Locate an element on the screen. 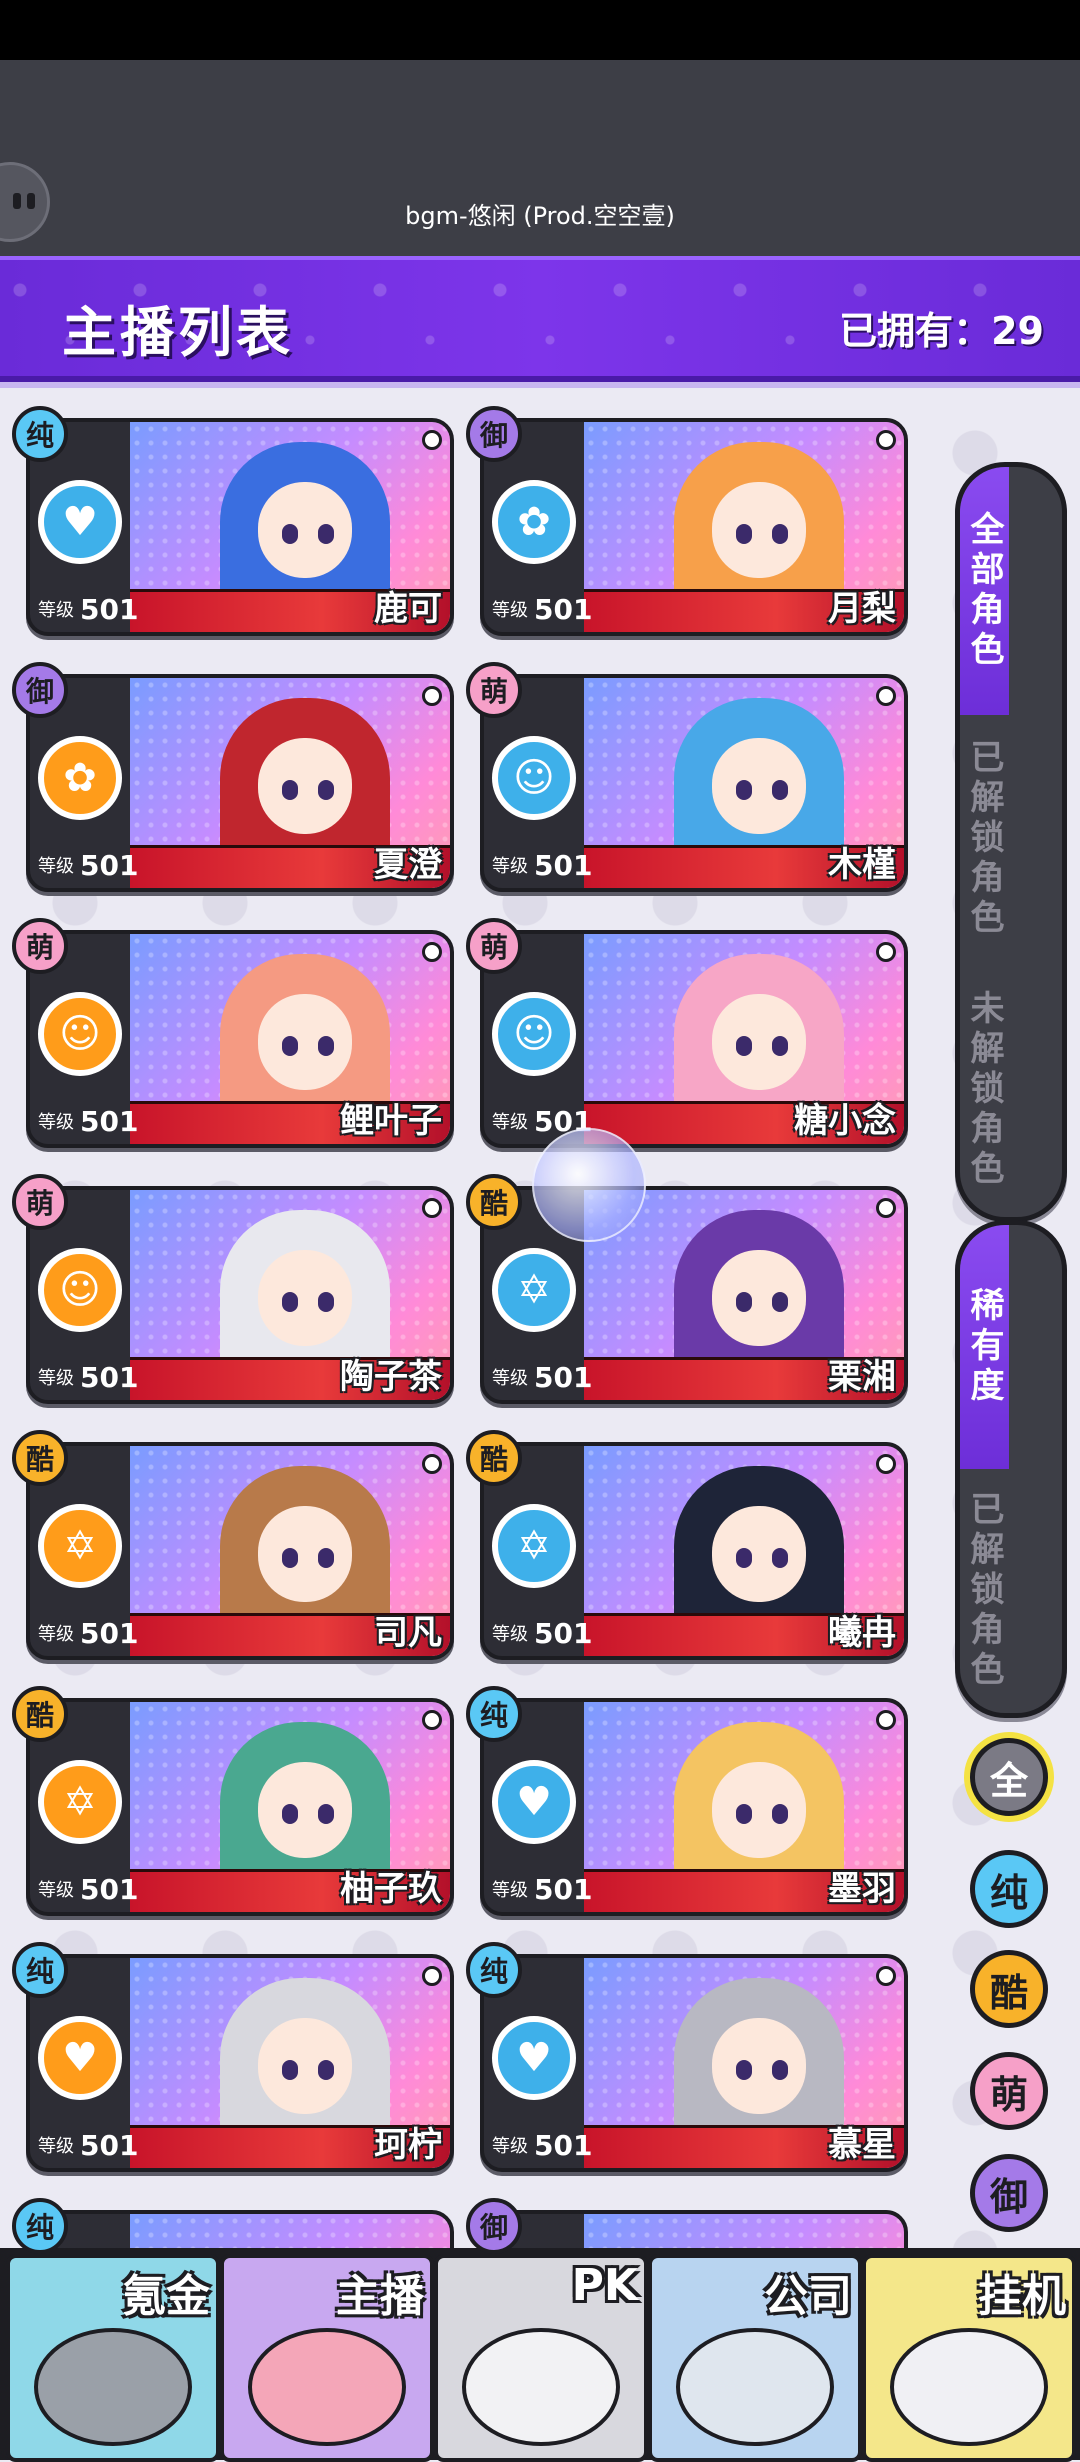 The height and width of the screenshot is (2462, 1080). streamer-name: 柚子玖 is located at coordinates (391, 1889).